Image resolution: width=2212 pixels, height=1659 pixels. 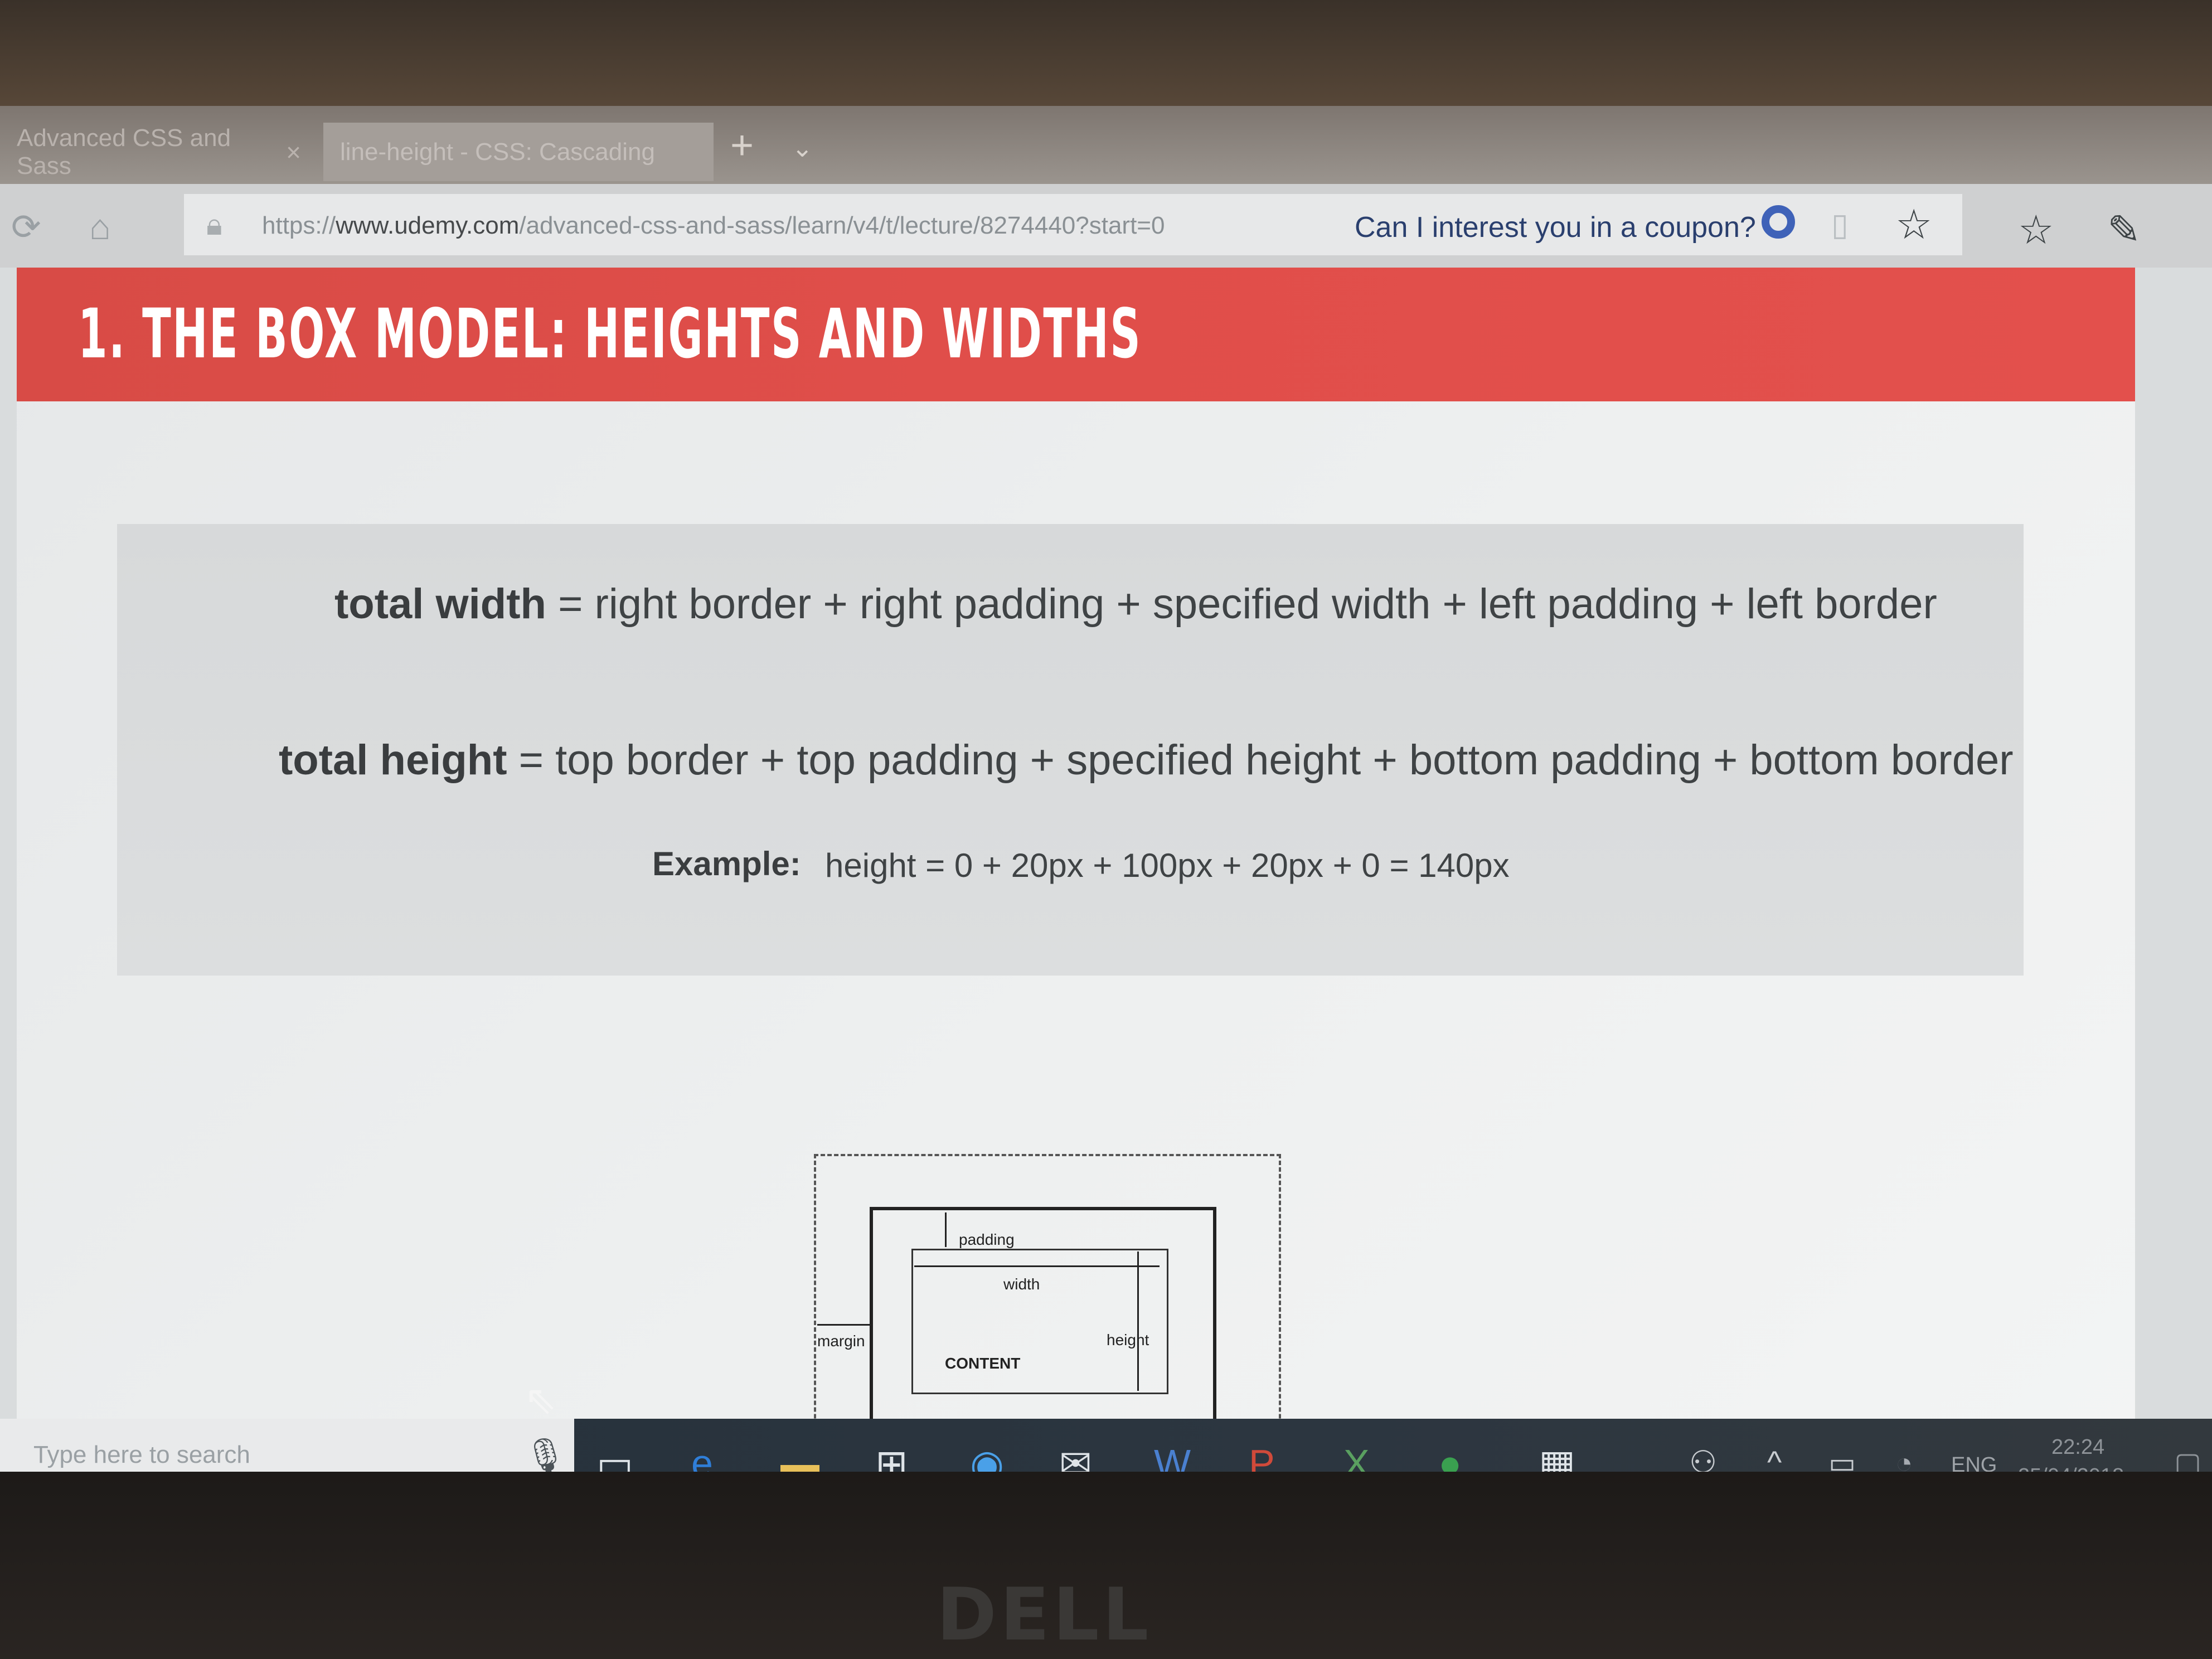 I want to click on height-label: height, so click(x=1128, y=1339).